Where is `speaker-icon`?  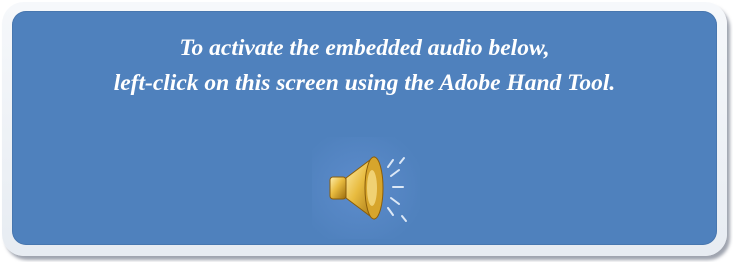
speaker-icon is located at coordinates (366, 188).